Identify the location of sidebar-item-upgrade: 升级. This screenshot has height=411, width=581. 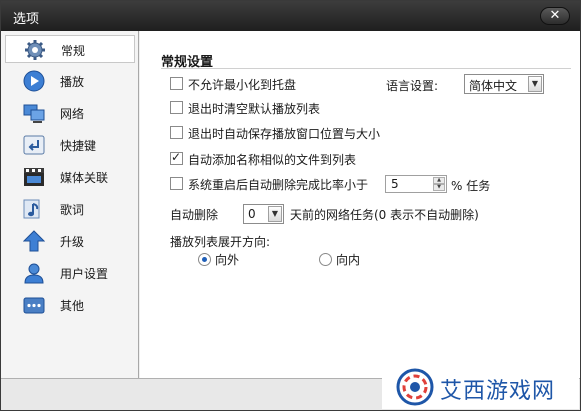
(70, 241).